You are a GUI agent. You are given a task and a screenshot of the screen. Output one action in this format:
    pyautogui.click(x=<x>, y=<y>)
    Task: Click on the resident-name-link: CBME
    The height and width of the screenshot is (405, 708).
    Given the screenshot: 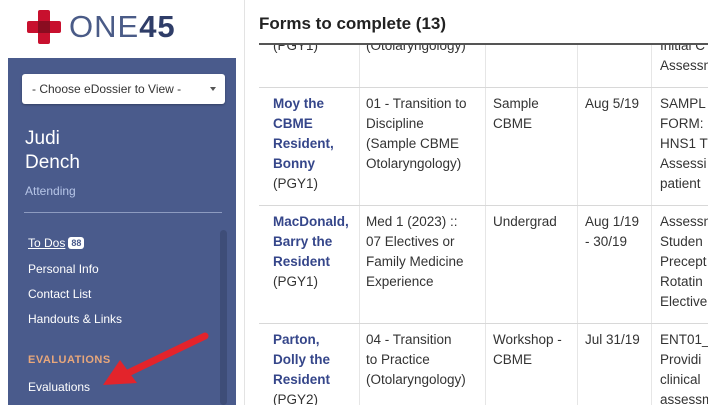 What is the action you would take?
    pyautogui.click(x=303, y=124)
    